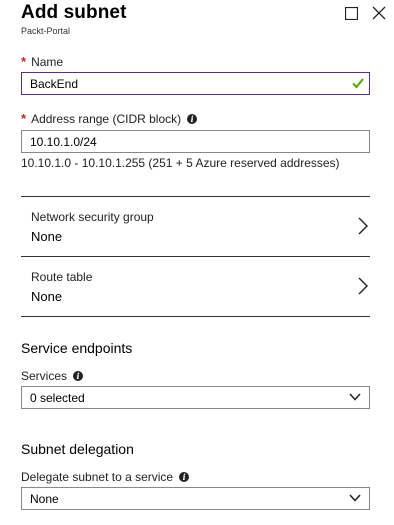 Image resolution: width=394 pixels, height=525 pixels. I want to click on name-input-value: BackEnd, so click(54, 84).